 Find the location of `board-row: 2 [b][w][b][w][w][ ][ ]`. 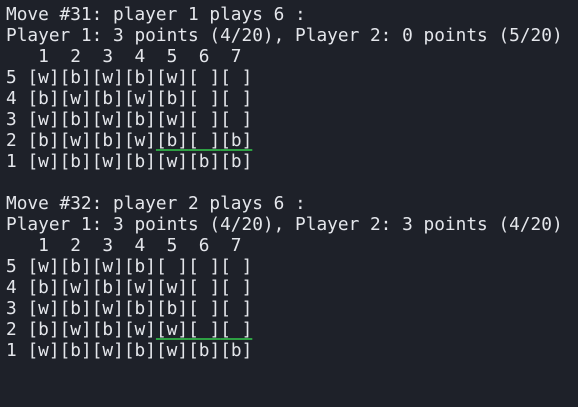

board-row: 2 [b][w][b][w][w][ ][ ] is located at coordinates (292, 329).